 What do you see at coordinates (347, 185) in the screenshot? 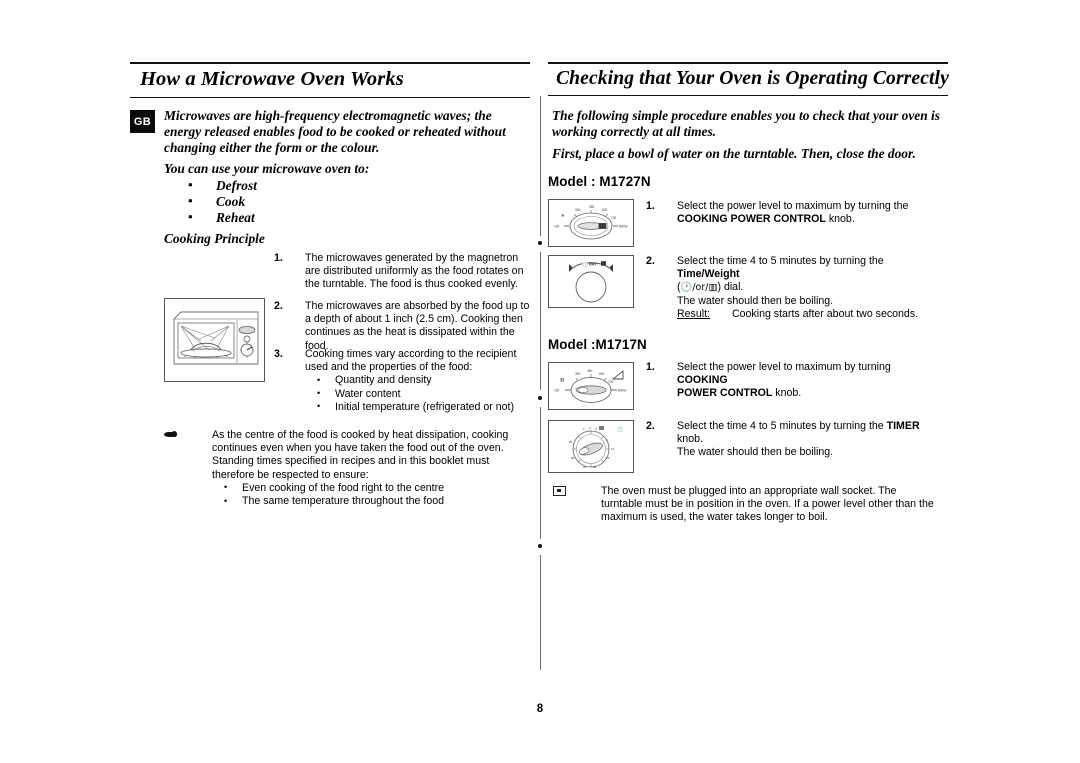
I see `list-item: Defrost` at bounding box center [347, 185].